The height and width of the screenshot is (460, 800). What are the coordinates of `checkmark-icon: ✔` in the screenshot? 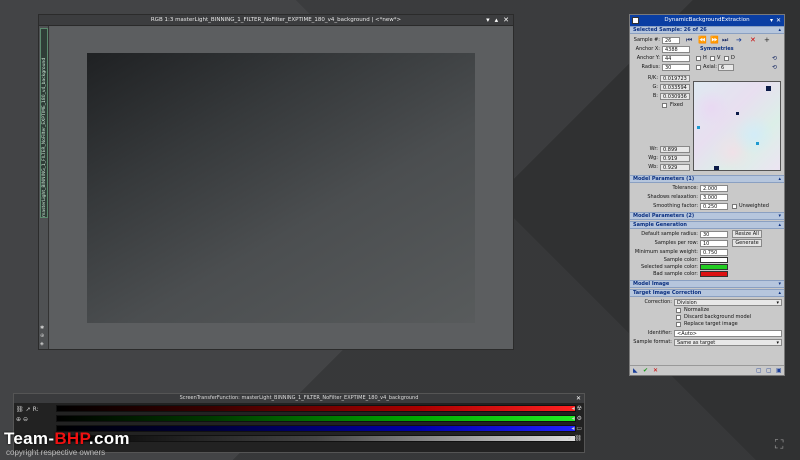 It's located at (569, 439).